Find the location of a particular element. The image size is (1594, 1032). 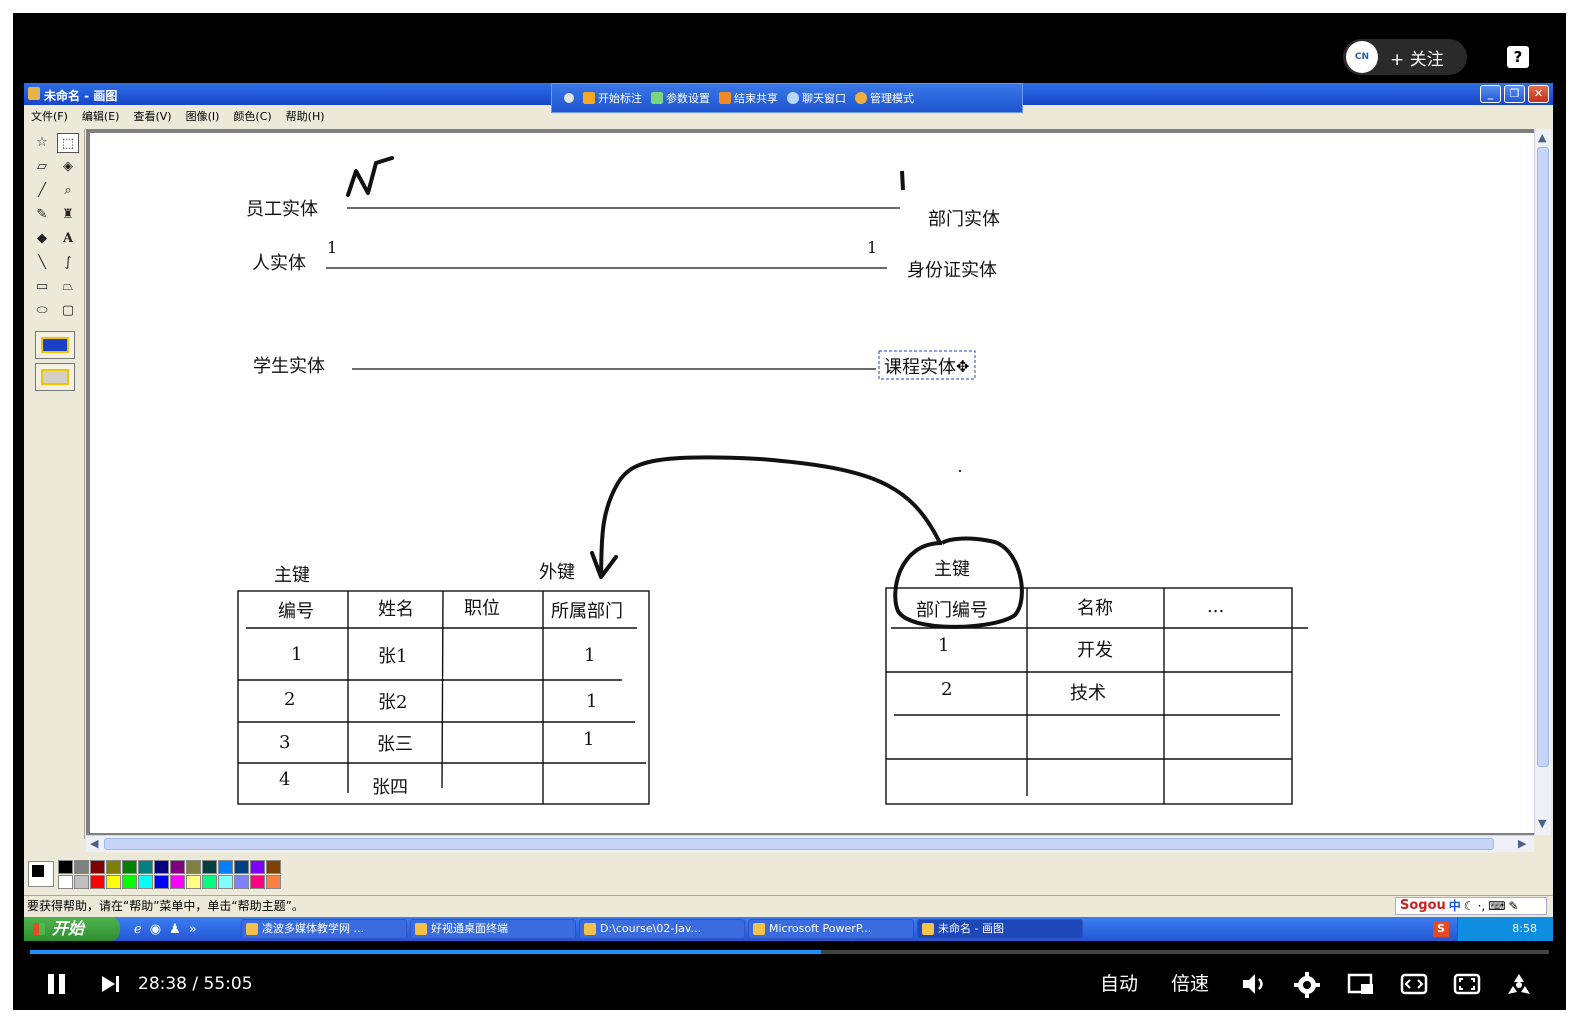

ime-moon-icon: ☾ is located at coordinates (1469, 906).